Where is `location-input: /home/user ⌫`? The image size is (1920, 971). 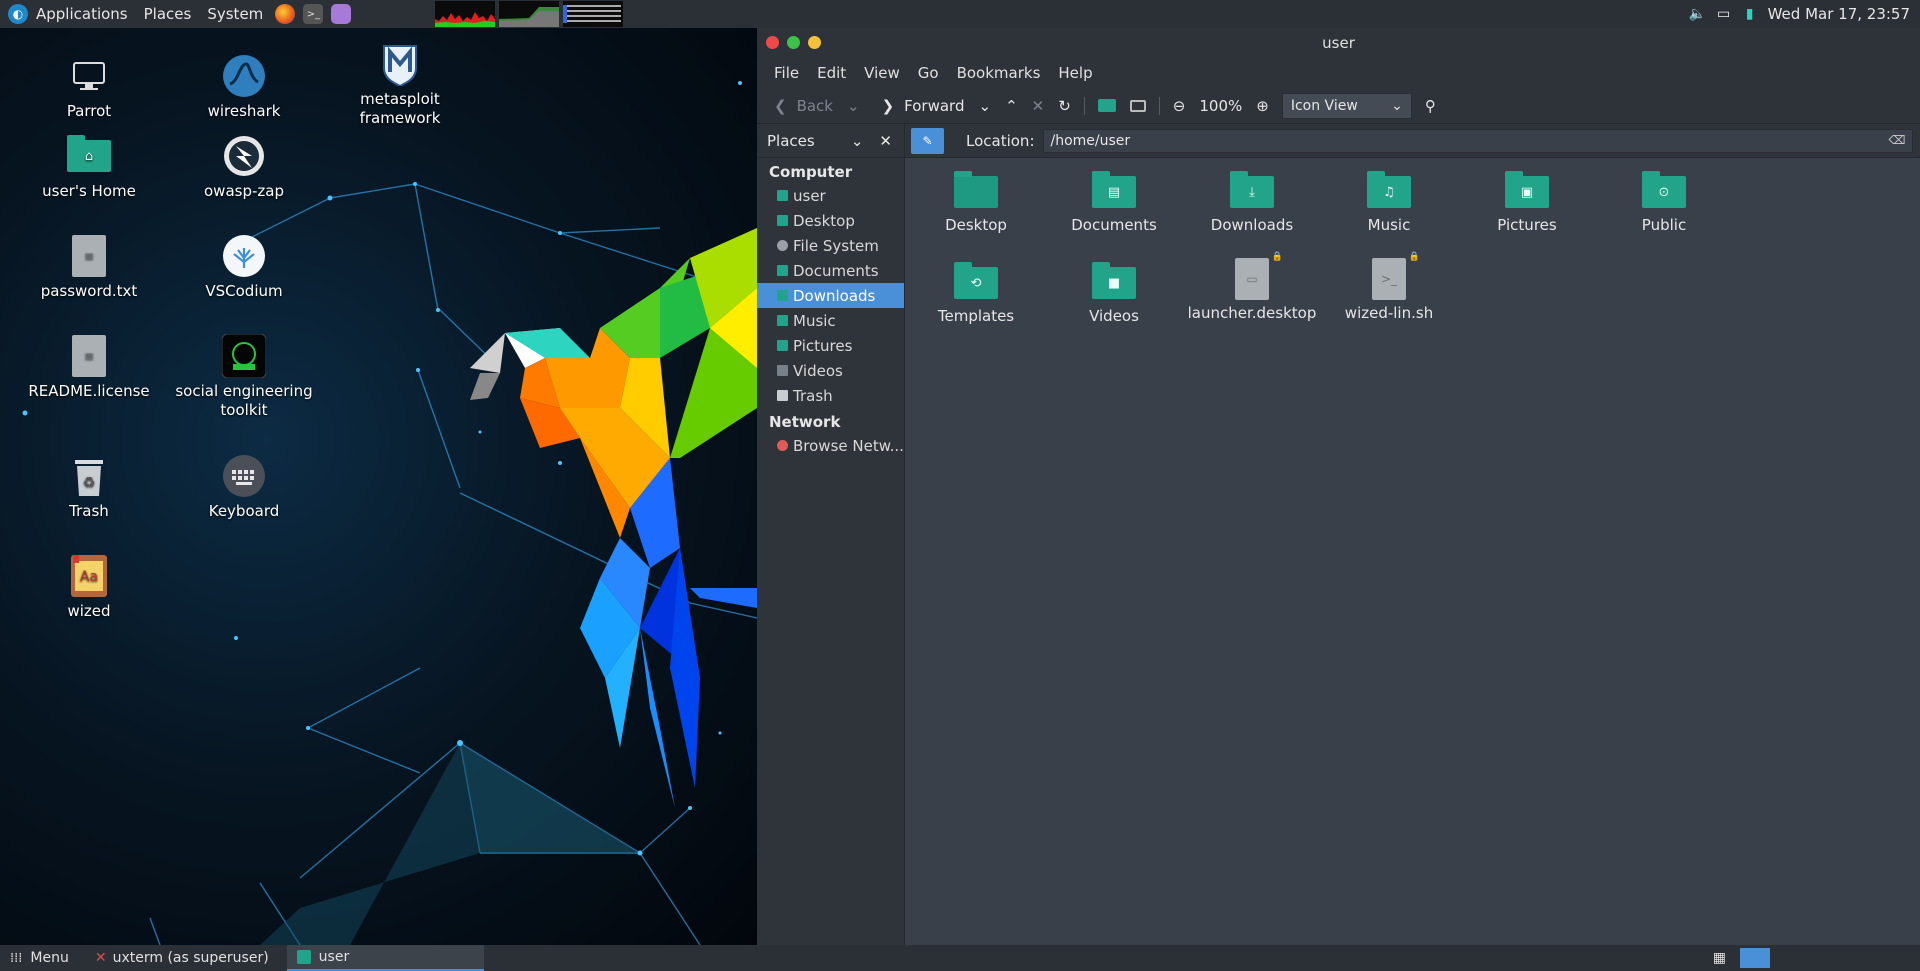 location-input: /home/user ⌫ is located at coordinates (1477, 140).